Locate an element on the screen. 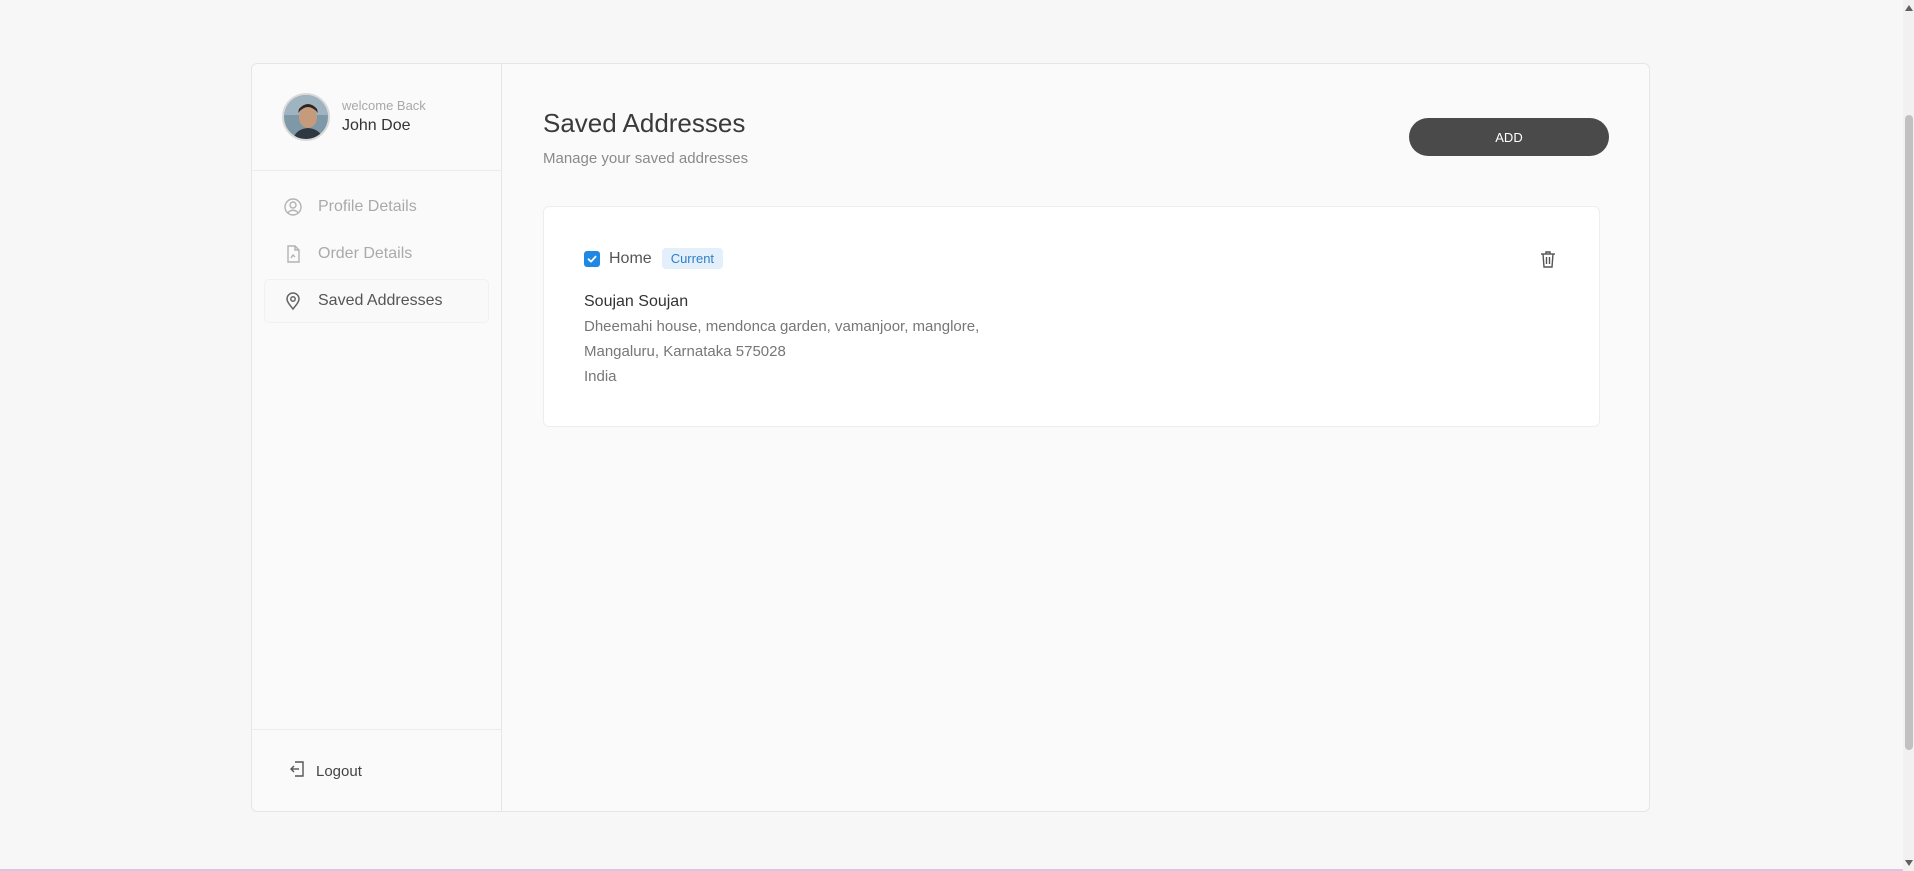 This screenshot has width=1914, height=871. scrollbar is located at coordinates (1908, 435).